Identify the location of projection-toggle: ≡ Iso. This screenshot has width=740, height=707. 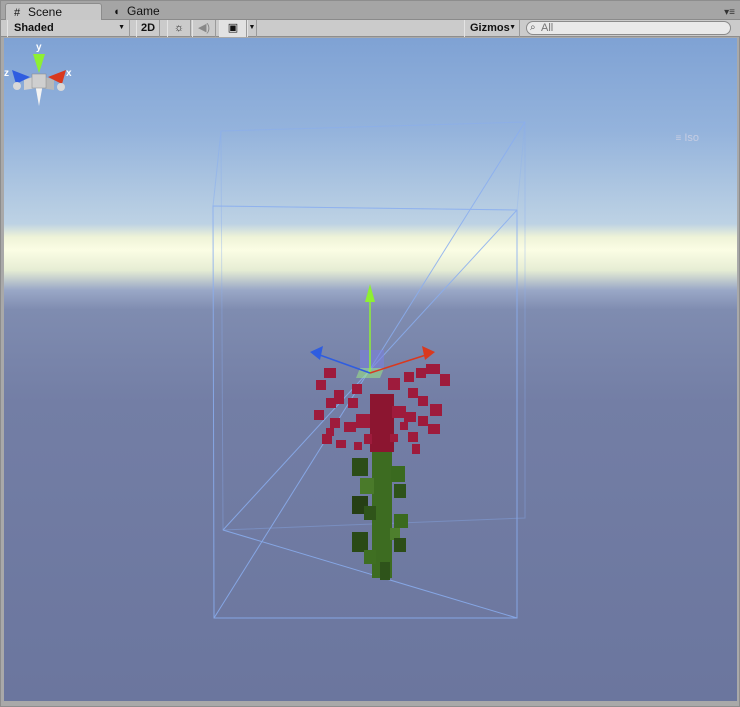
(687, 138).